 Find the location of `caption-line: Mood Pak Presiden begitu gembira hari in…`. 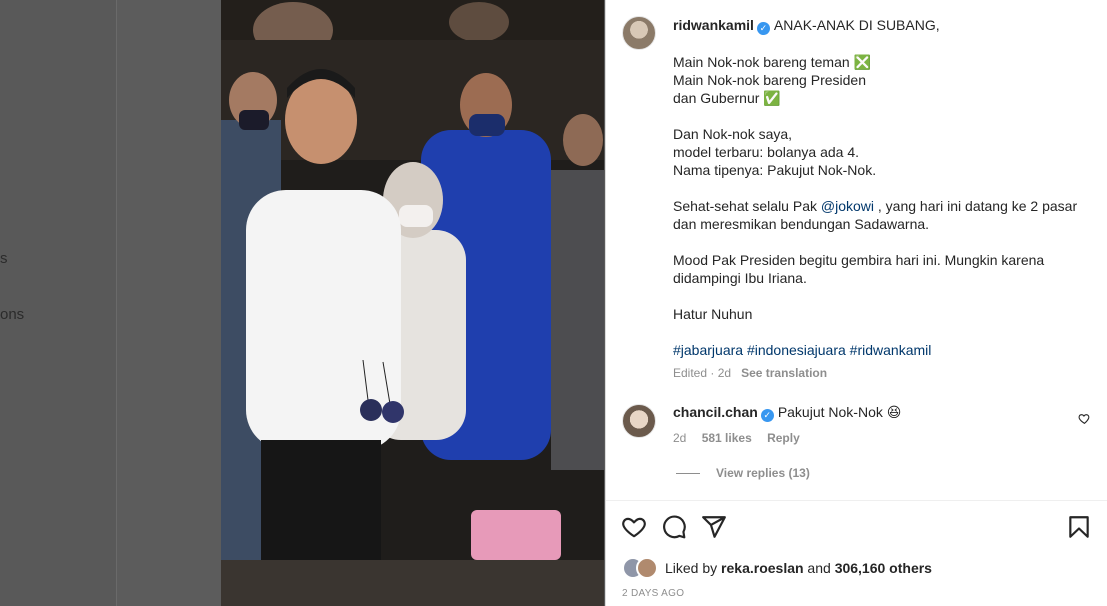

caption-line: Mood Pak Presiden begitu gembira hari in… is located at coordinates (859, 260).